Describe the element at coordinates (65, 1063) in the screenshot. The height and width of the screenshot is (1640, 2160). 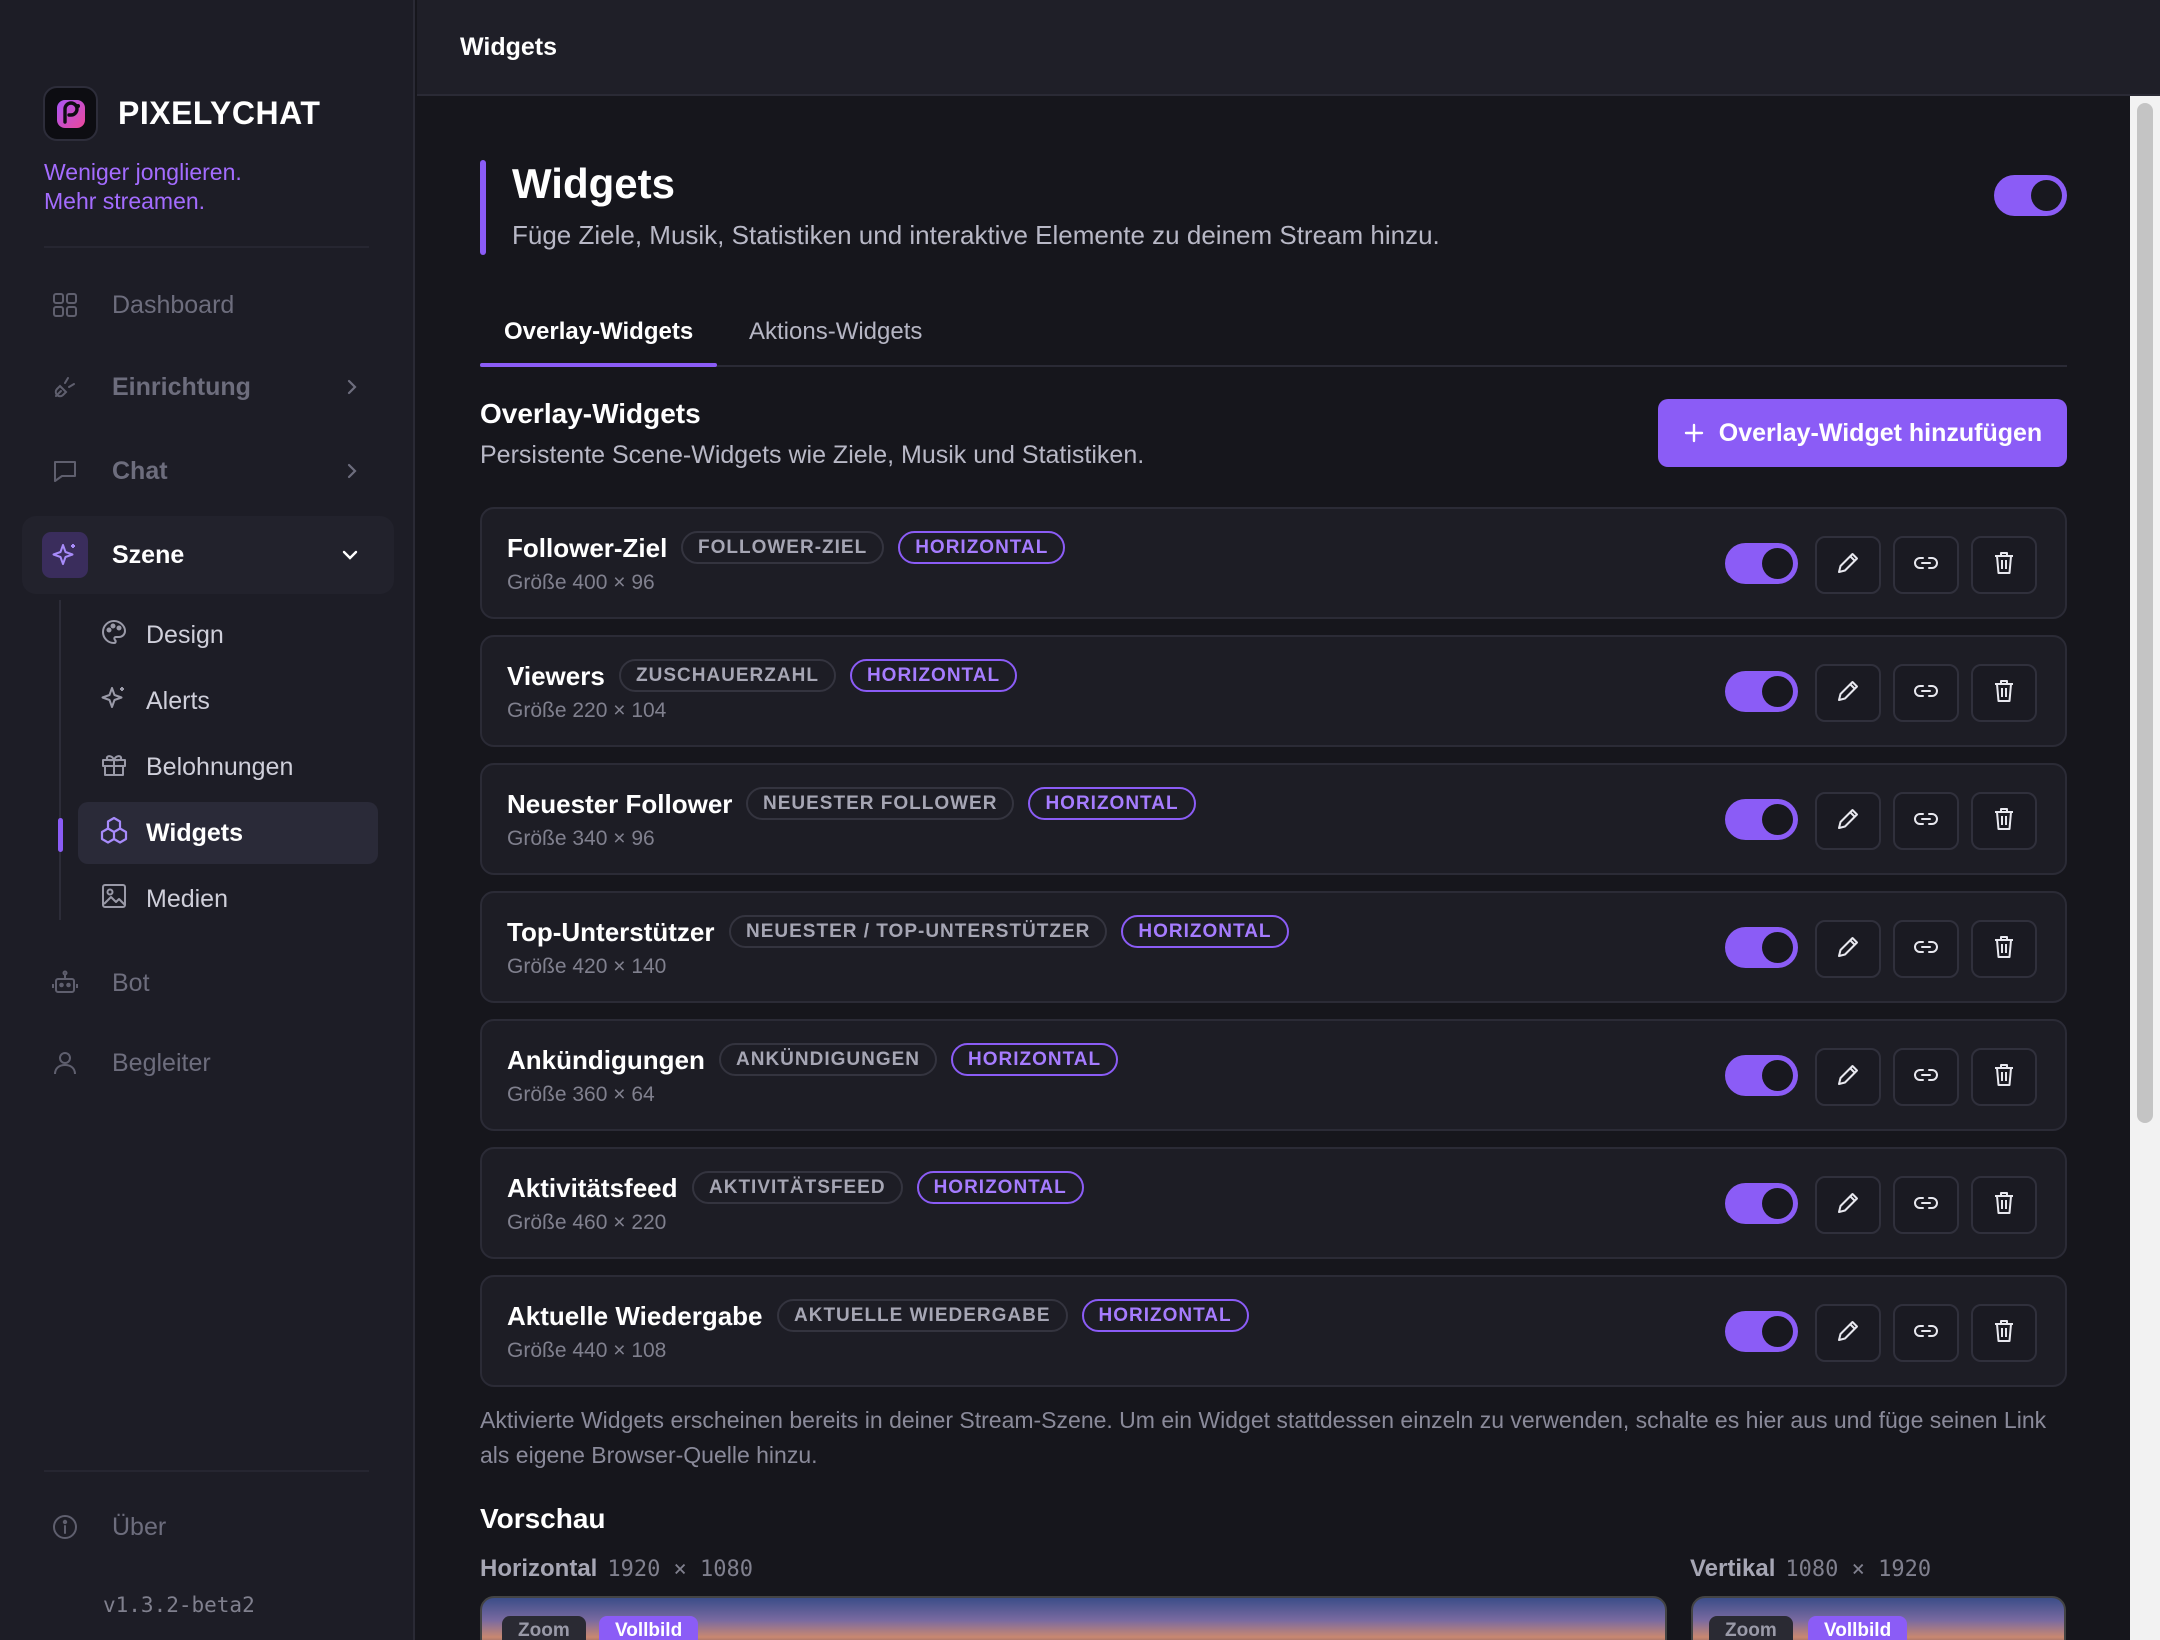
I see `user-icon` at that location.